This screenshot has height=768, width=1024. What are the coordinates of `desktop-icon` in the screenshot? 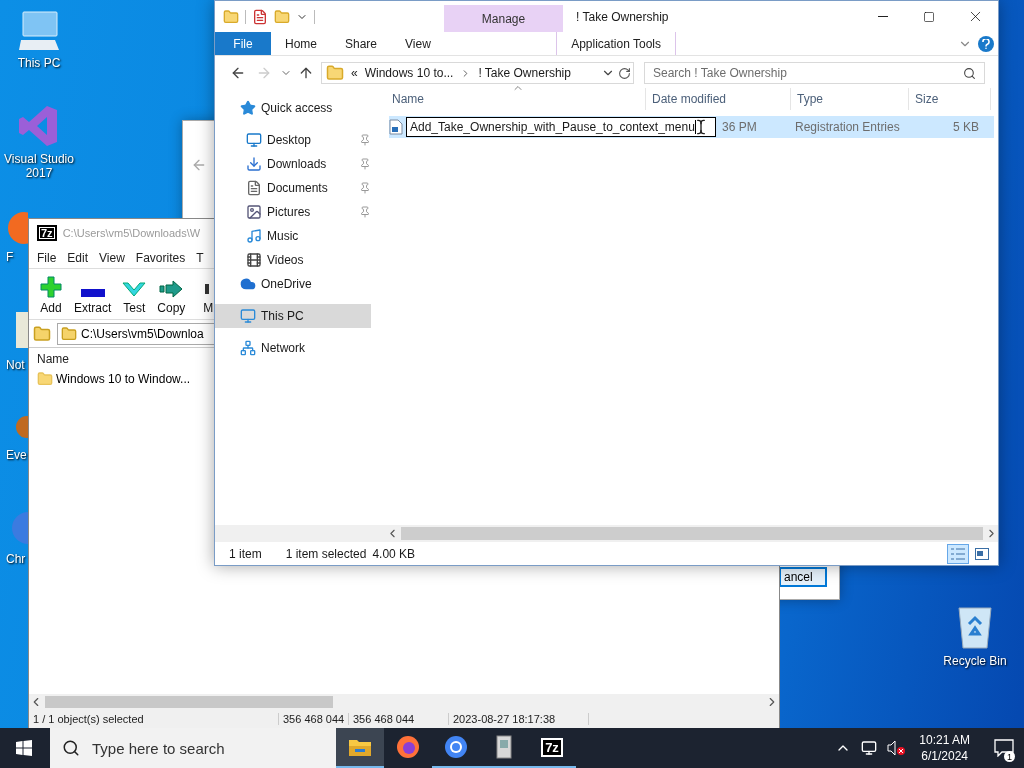 It's located at (254, 140).